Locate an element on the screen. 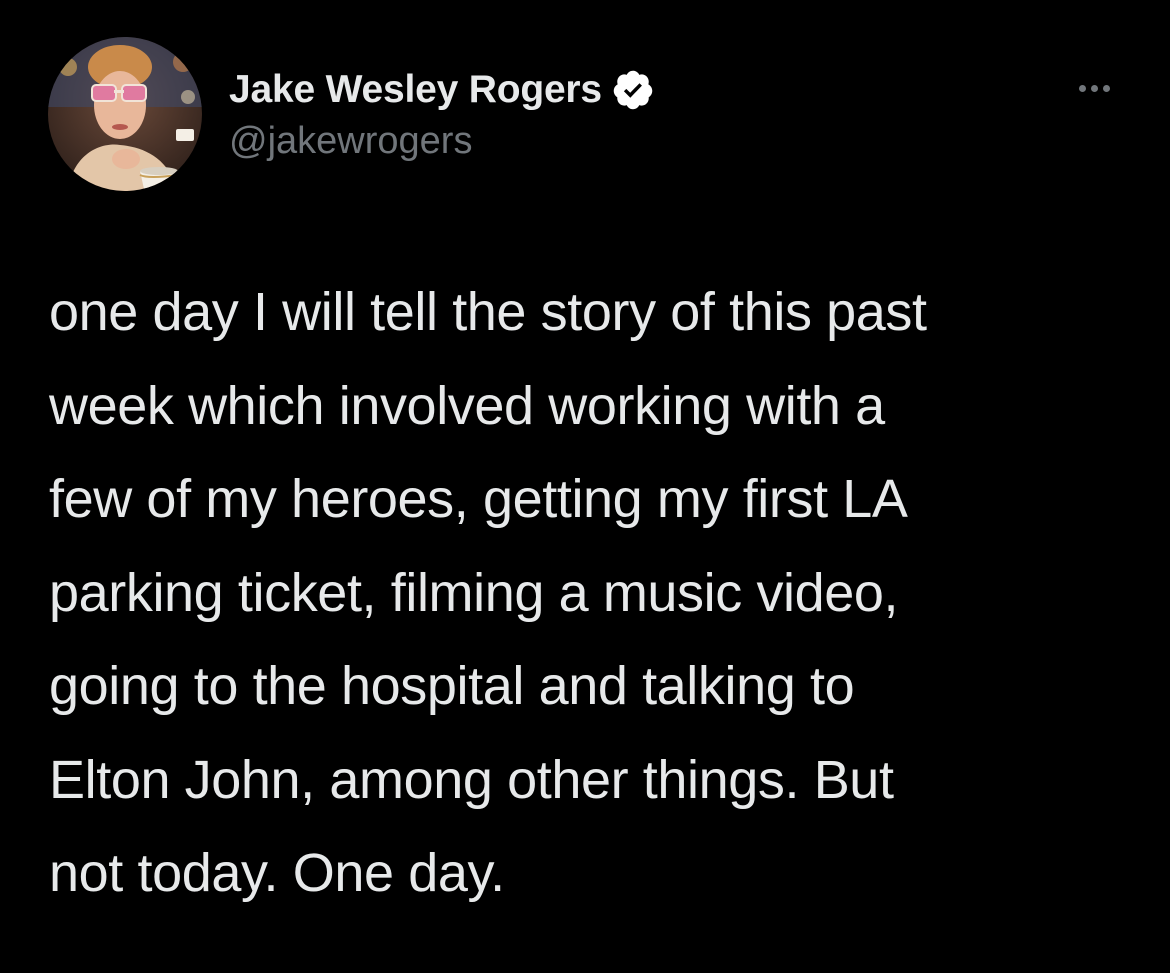 The height and width of the screenshot is (973, 1170). author-avatar is located at coordinates (125, 114).